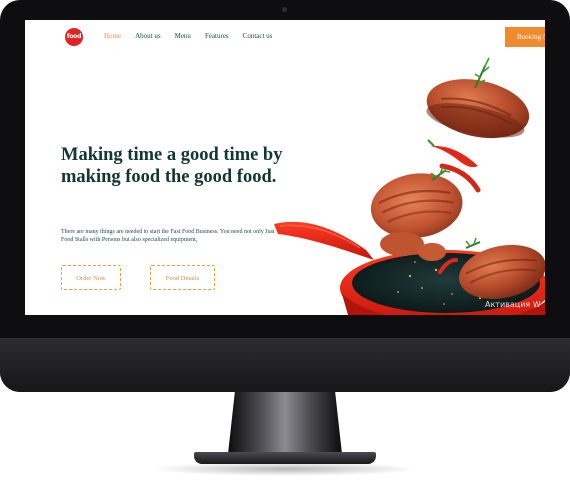 Image resolution: width=570 pixels, height=488 pixels. I want to click on monitor-chin, so click(285, 365).